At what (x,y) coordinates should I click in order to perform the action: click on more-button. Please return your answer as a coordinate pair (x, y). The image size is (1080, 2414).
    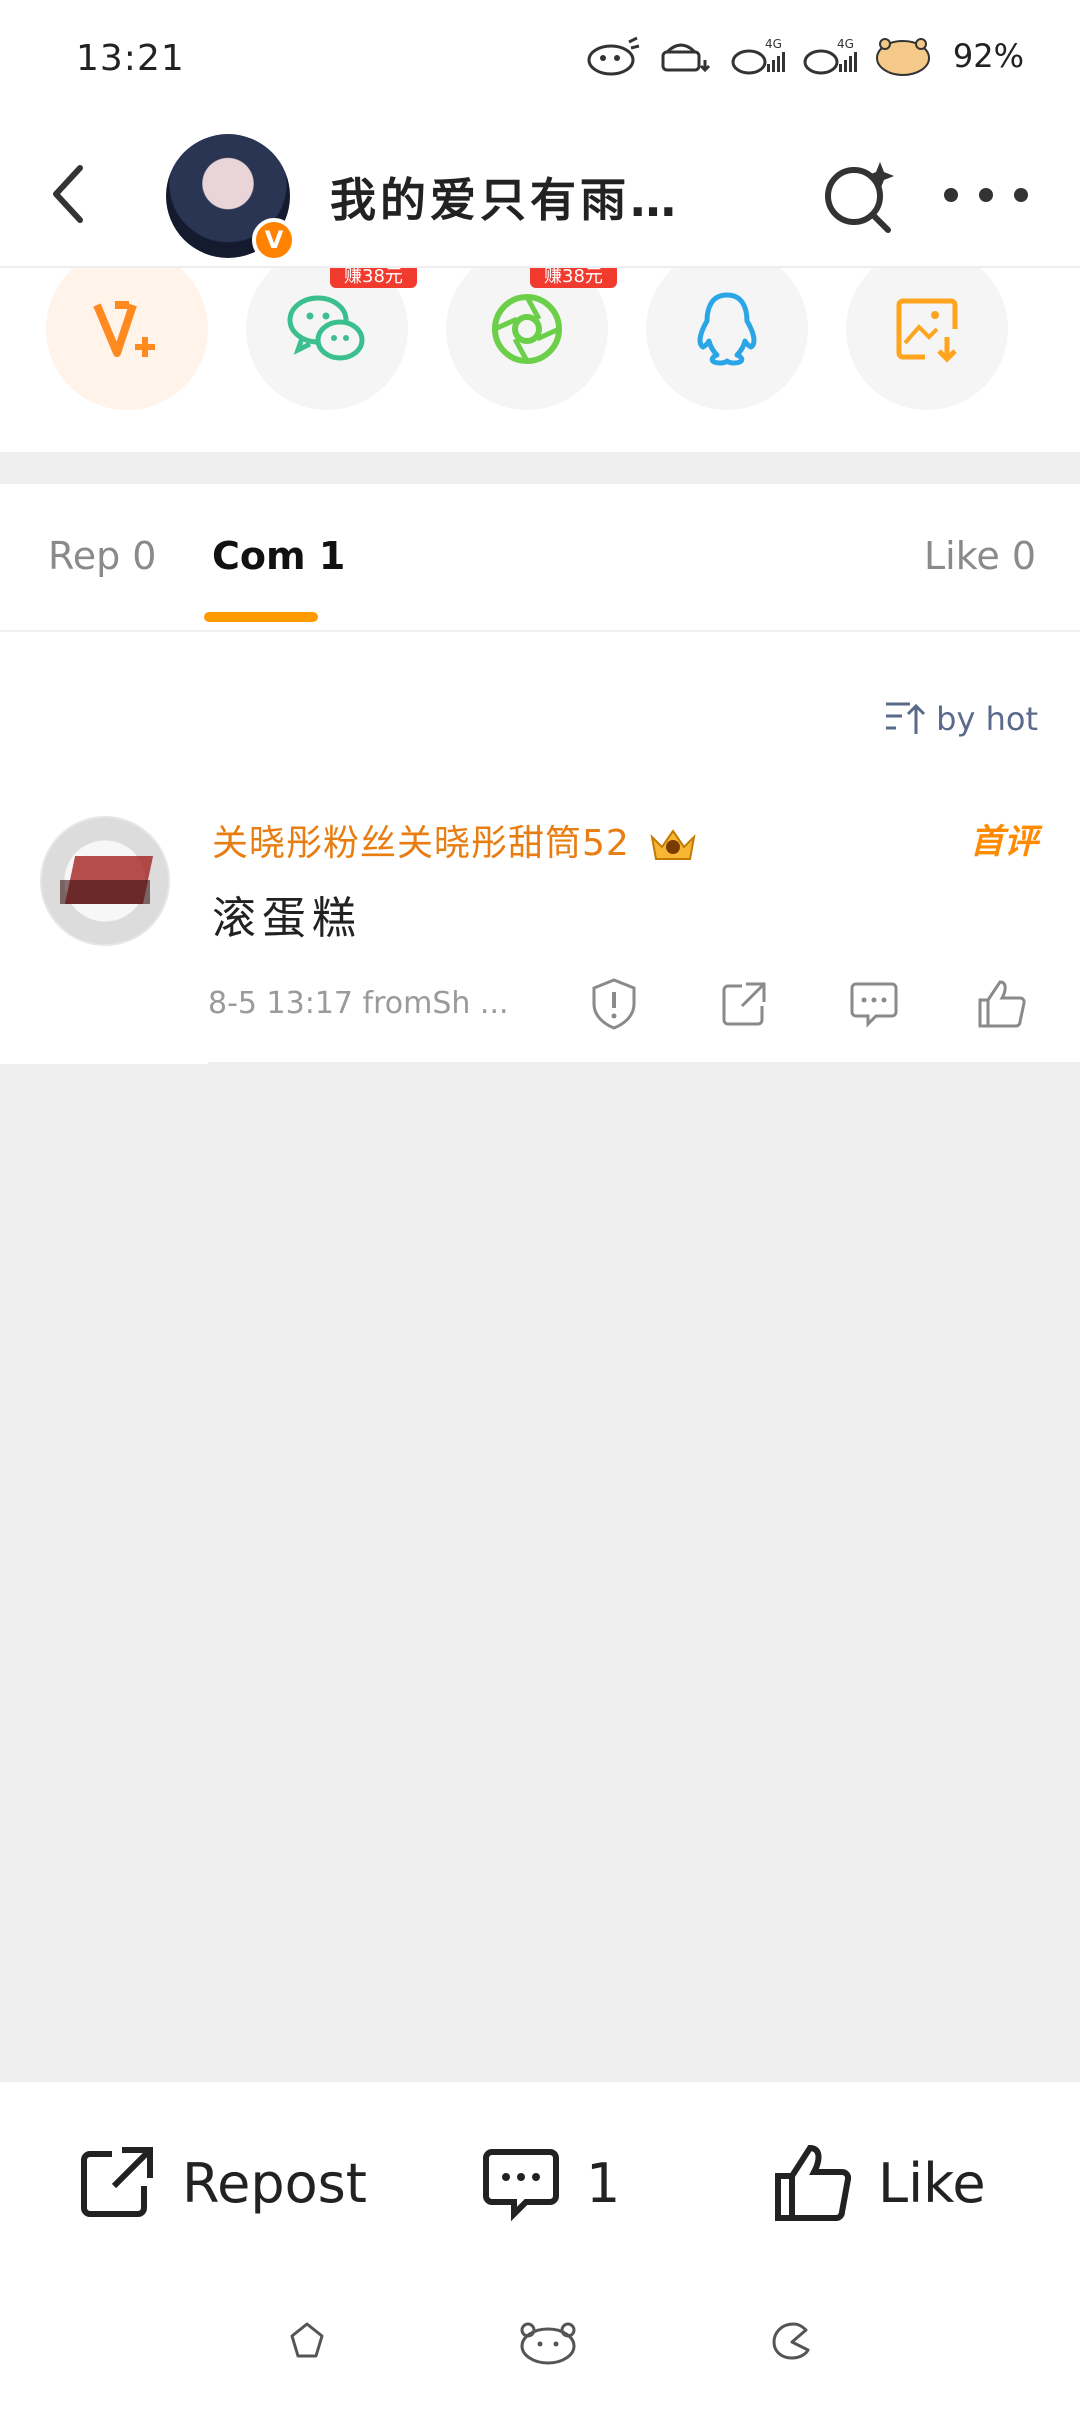
    Looking at the image, I should click on (986, 195).